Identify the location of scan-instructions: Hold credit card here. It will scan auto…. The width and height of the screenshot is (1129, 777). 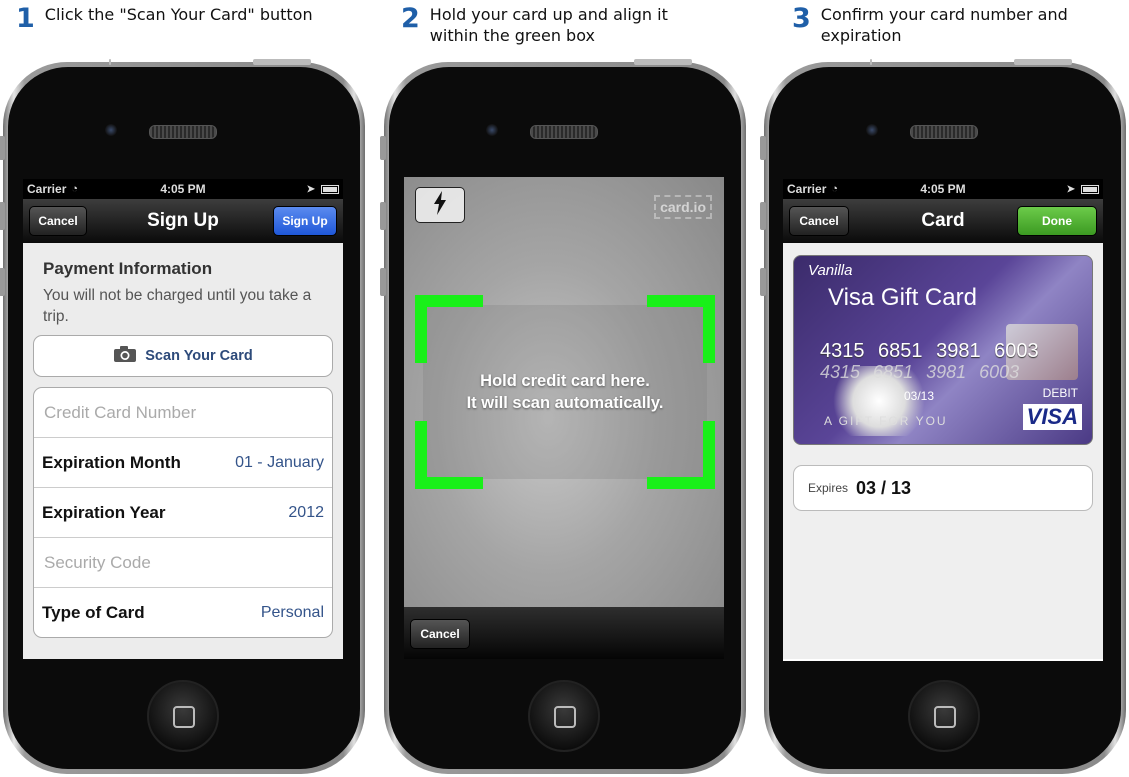
(565, 392).